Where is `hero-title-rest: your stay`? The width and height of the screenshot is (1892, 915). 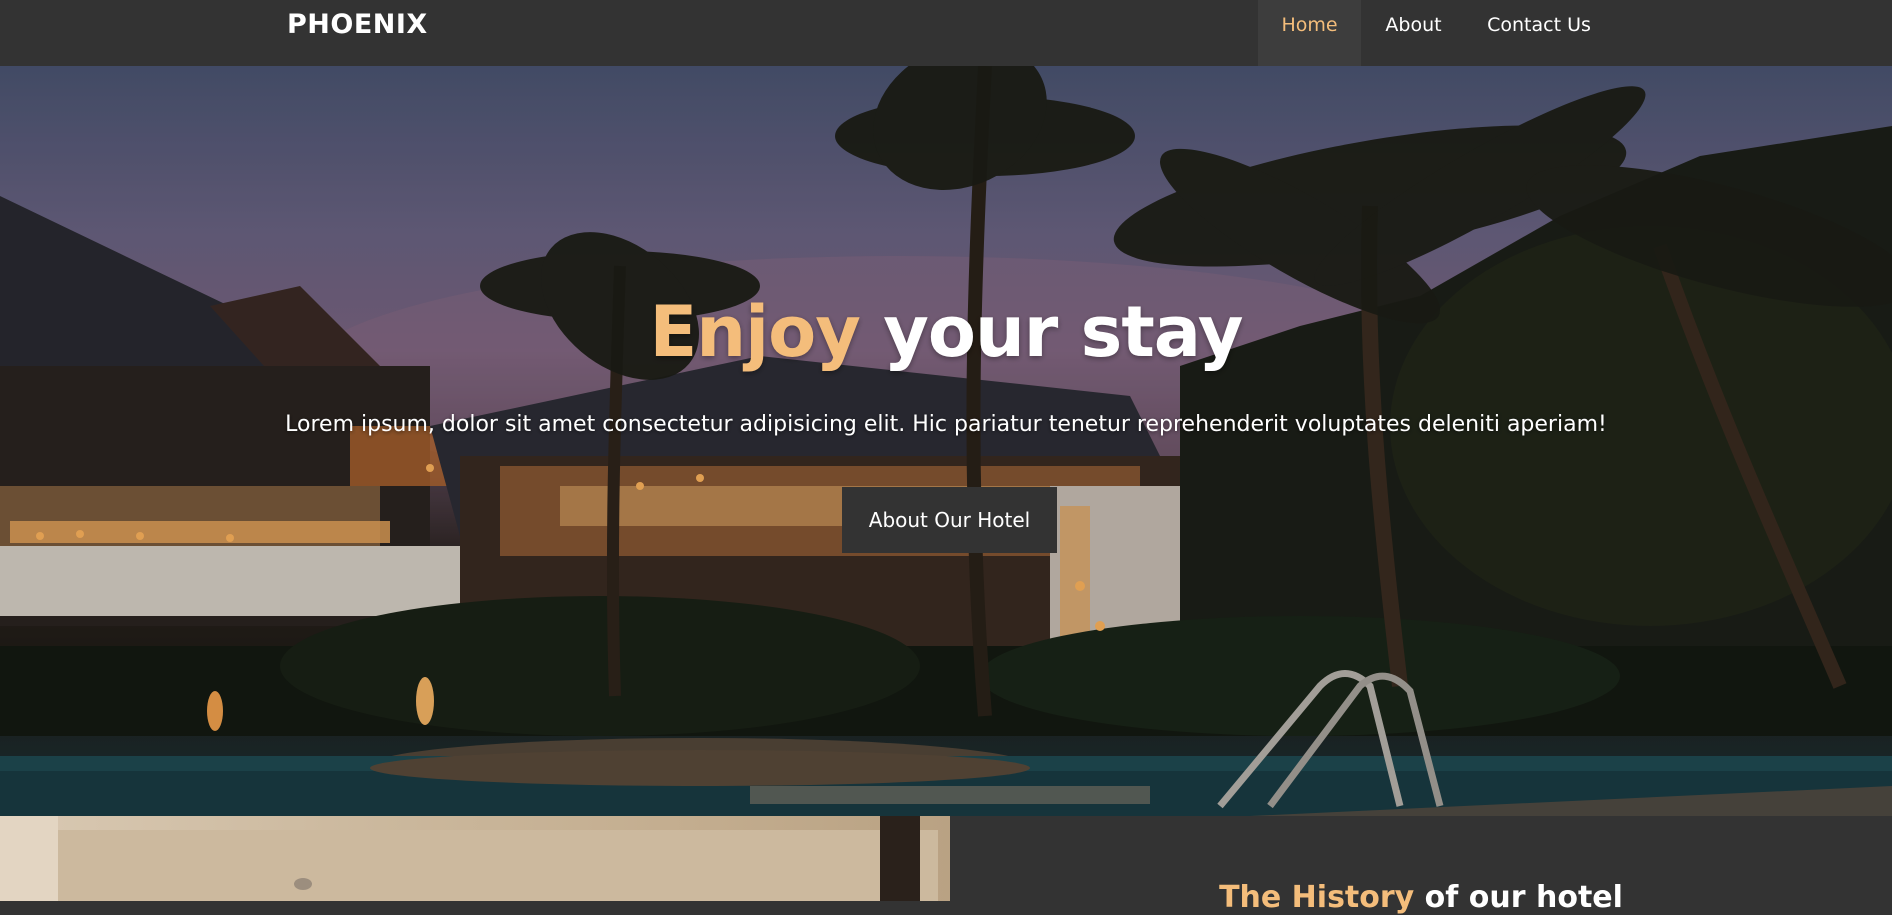
hero-title-rest: your stay is located at coordinates (1051, 332).